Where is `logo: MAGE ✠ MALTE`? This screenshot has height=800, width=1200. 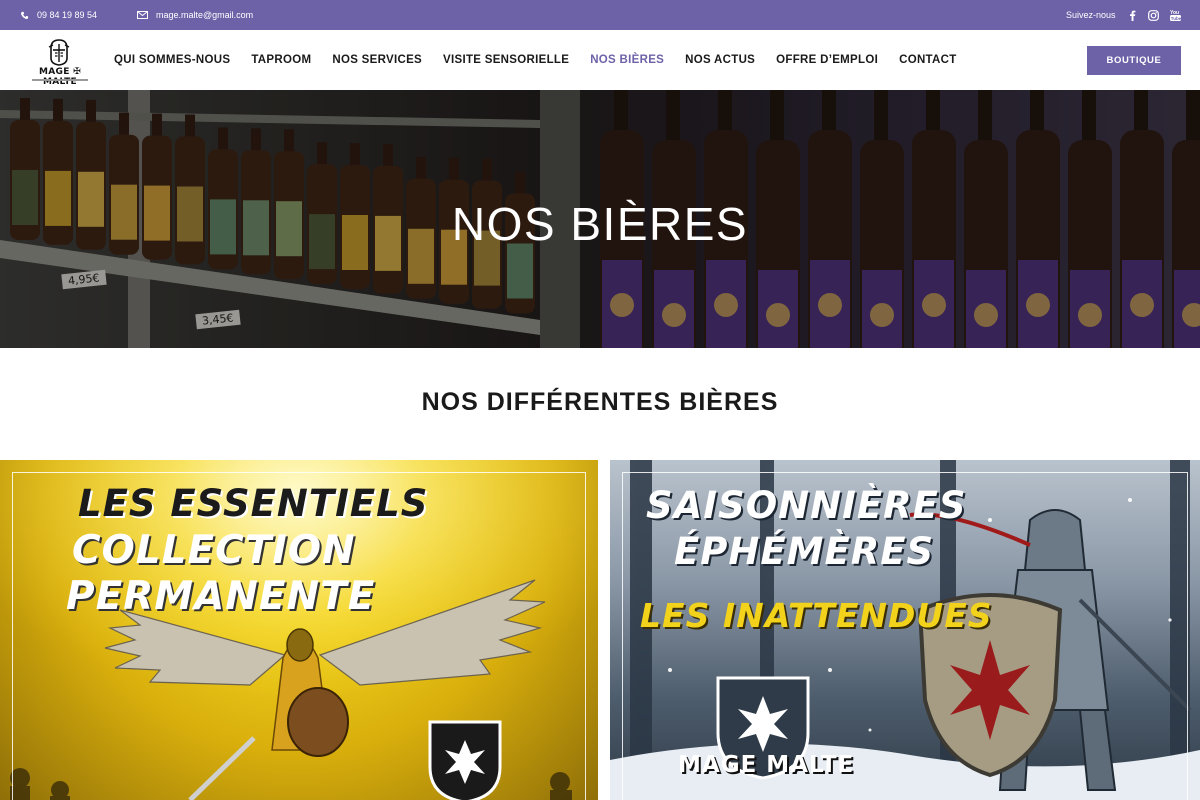 logo: MAGE ✠ MALTE is located at coordinates (60, 62).